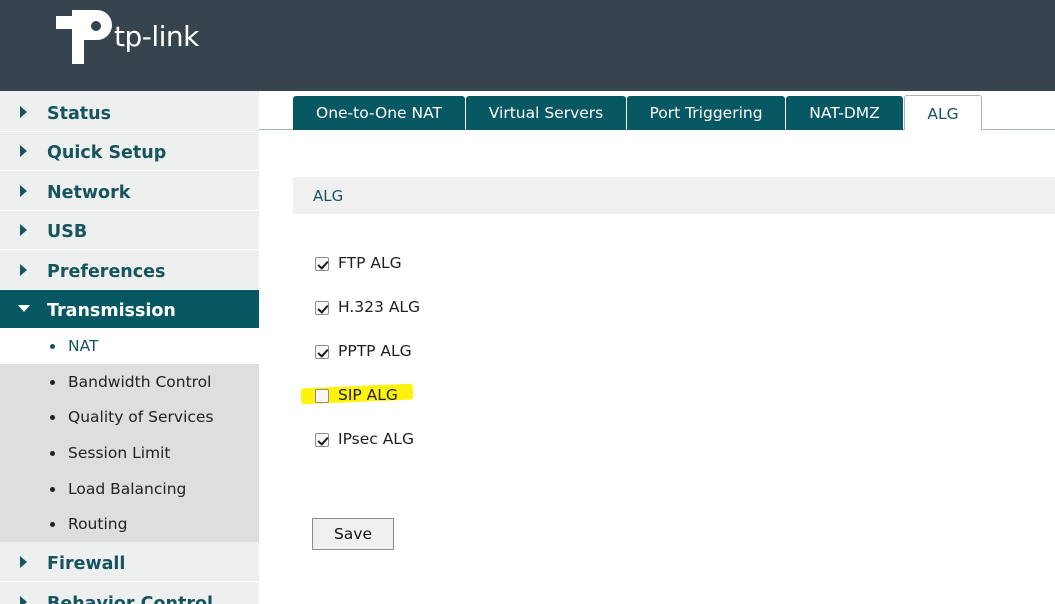 The height and width of the screenshot is (604, 1055). What do you see at coordinates (67, 232) in the screenshot?
I see `sidebar-item-label: USB` at bounding box center [67, 232].